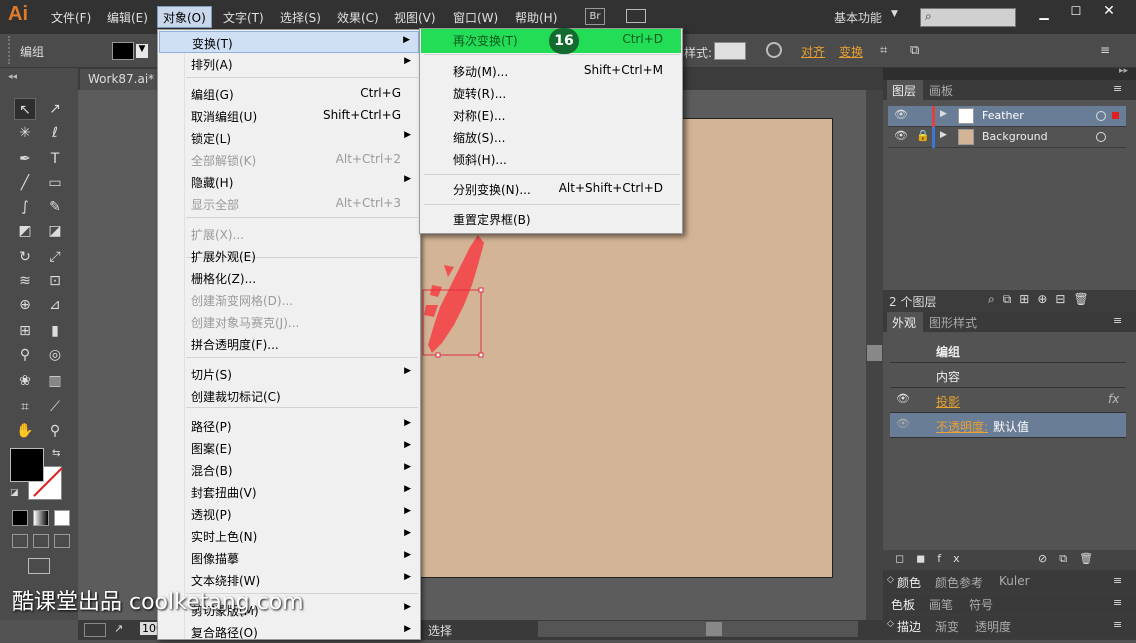 This screenshot has height=643, width=1136. I want to click on expand-icon: ▸▸, so click(1123, 71).